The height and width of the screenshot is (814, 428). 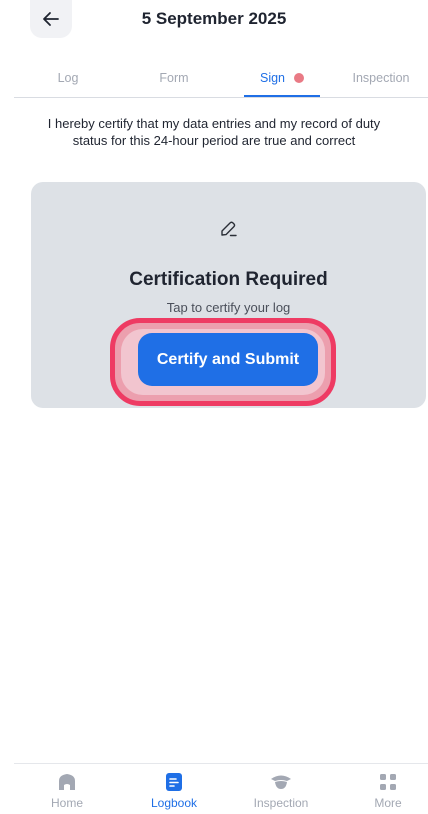 I want to click on tab-inspection: Inspection, so click(x=381, y=78).